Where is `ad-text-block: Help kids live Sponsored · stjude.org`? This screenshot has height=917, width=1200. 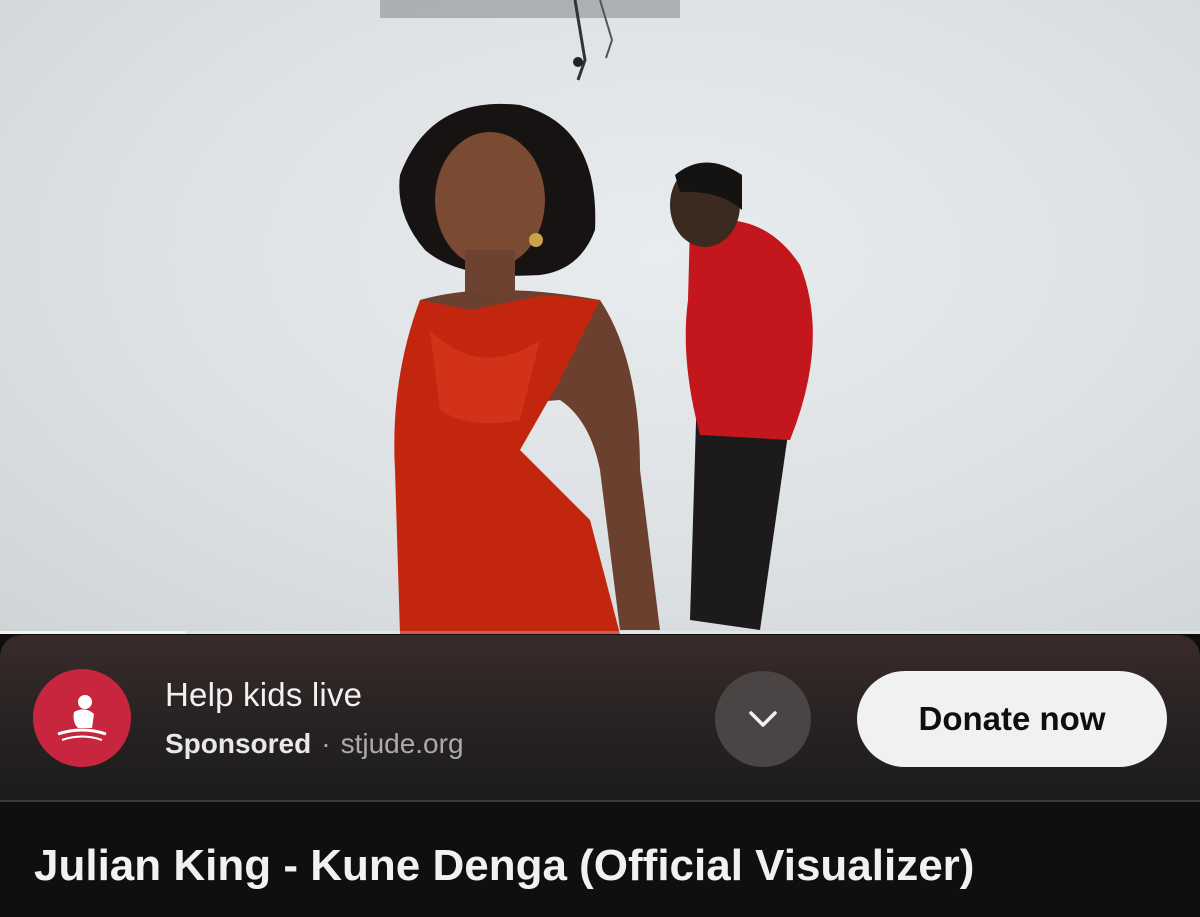 ad-text-block: Help kids live Sponsored · stjude.org is located at coordinates (314, 718).